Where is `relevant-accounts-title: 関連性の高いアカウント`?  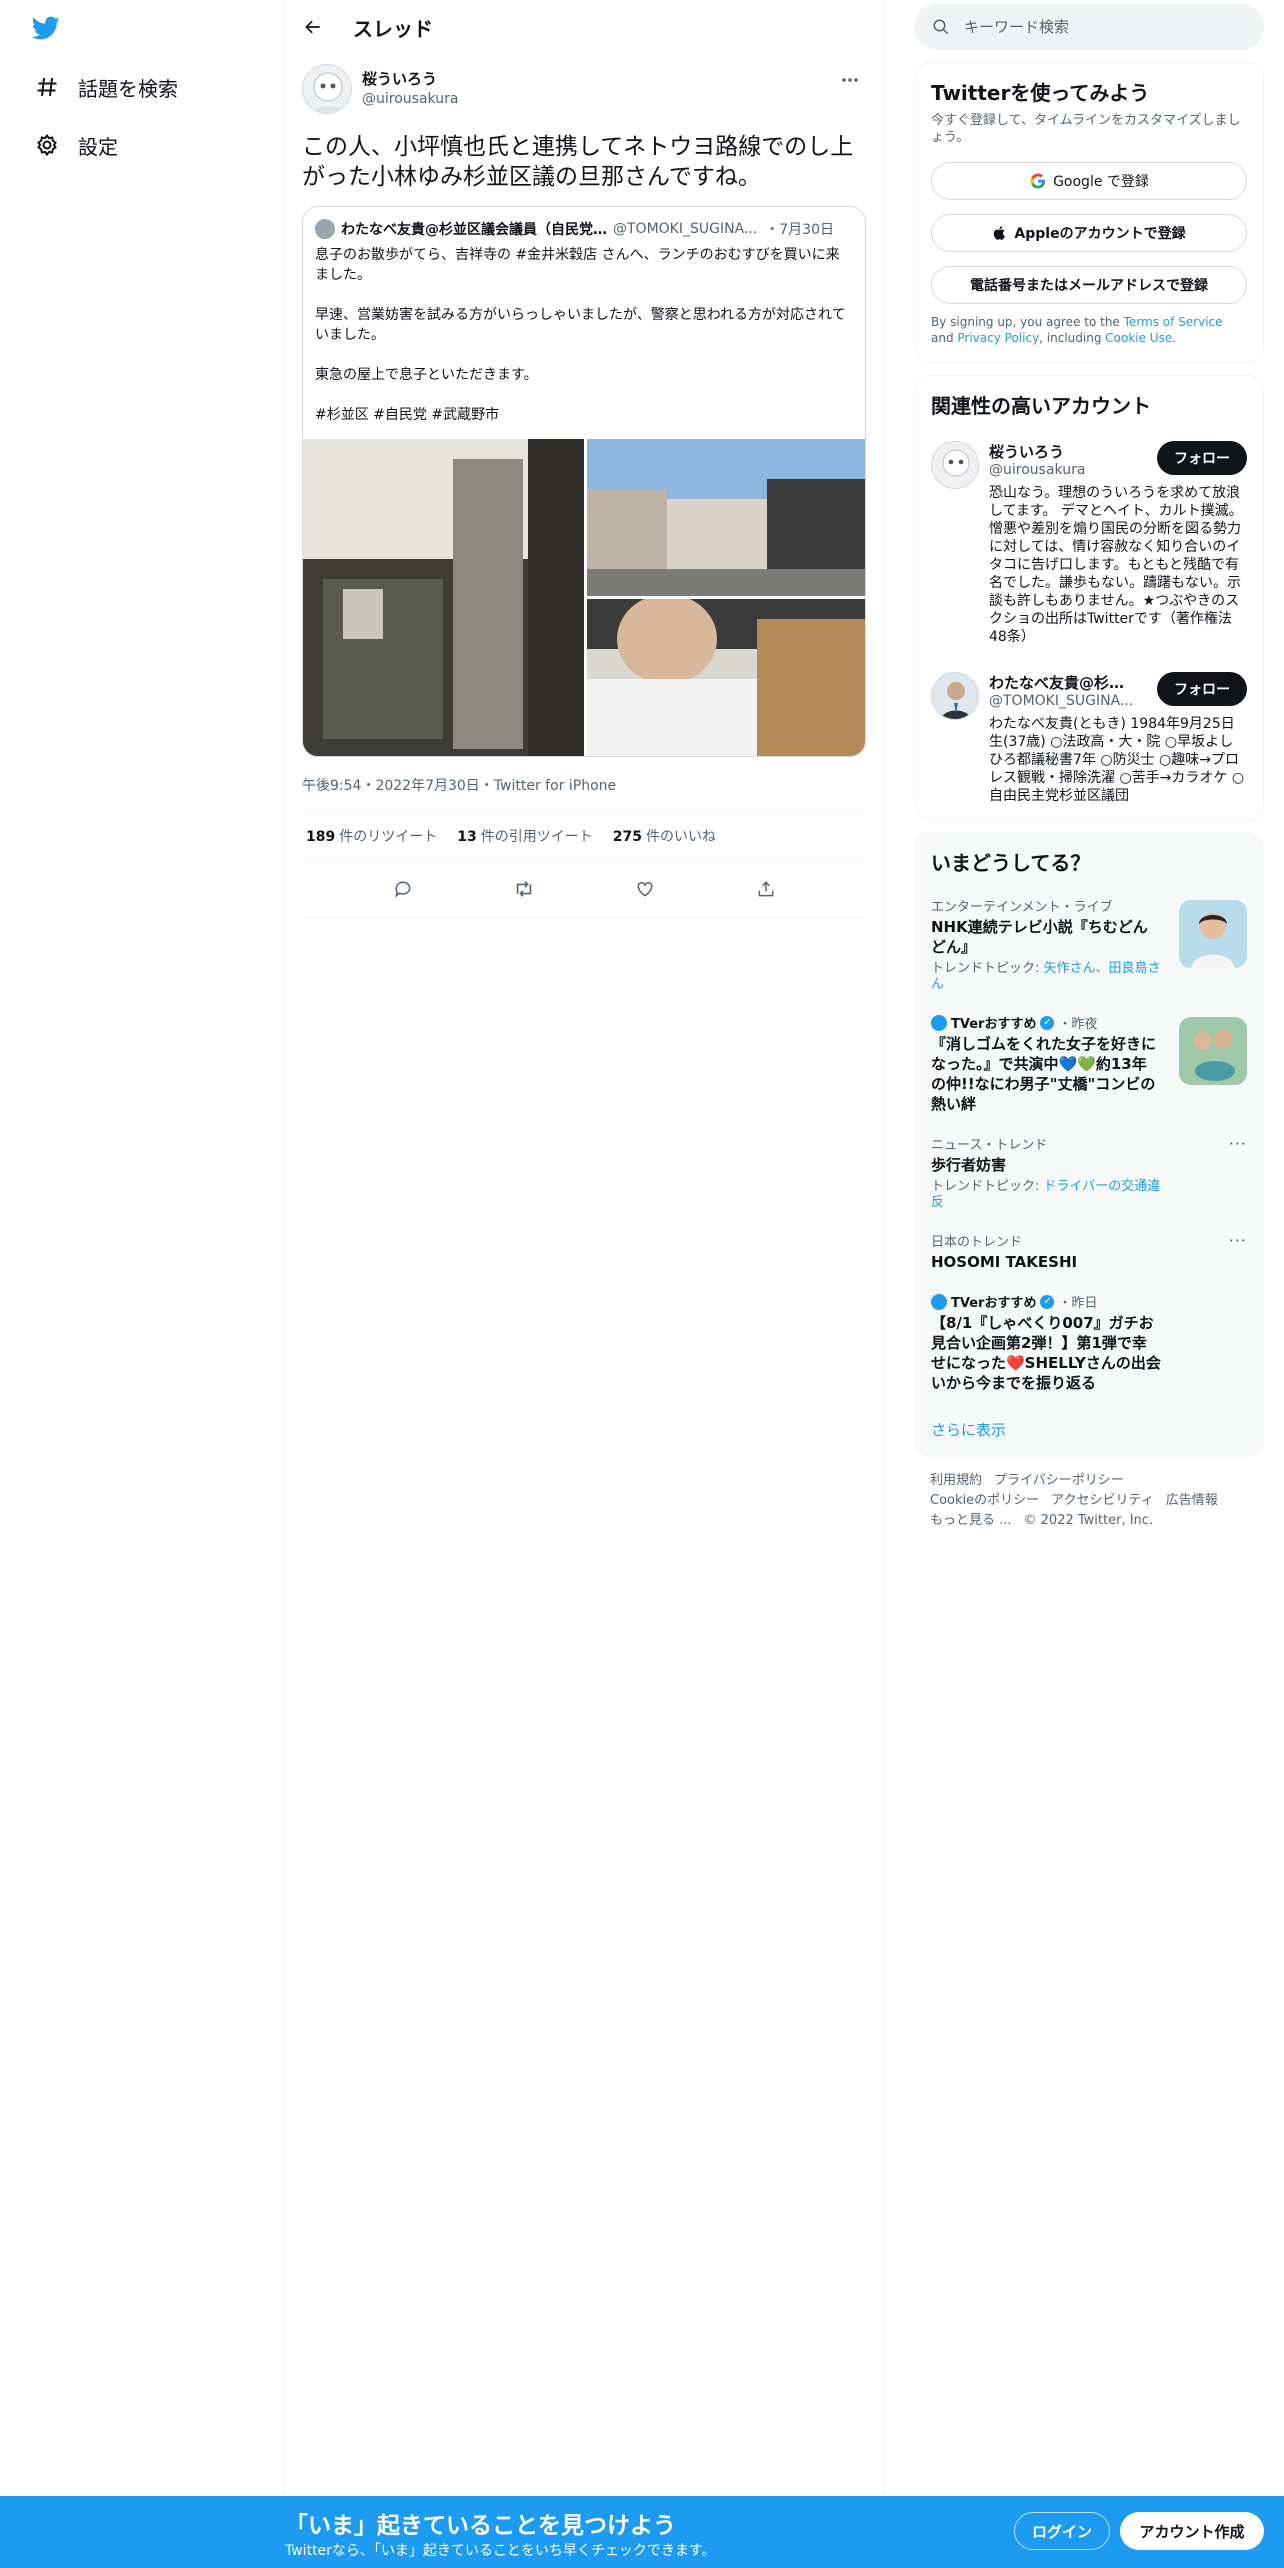 relevant-accounts-title: 関連性の高いアカウント is located at coordinates (1041, 406).